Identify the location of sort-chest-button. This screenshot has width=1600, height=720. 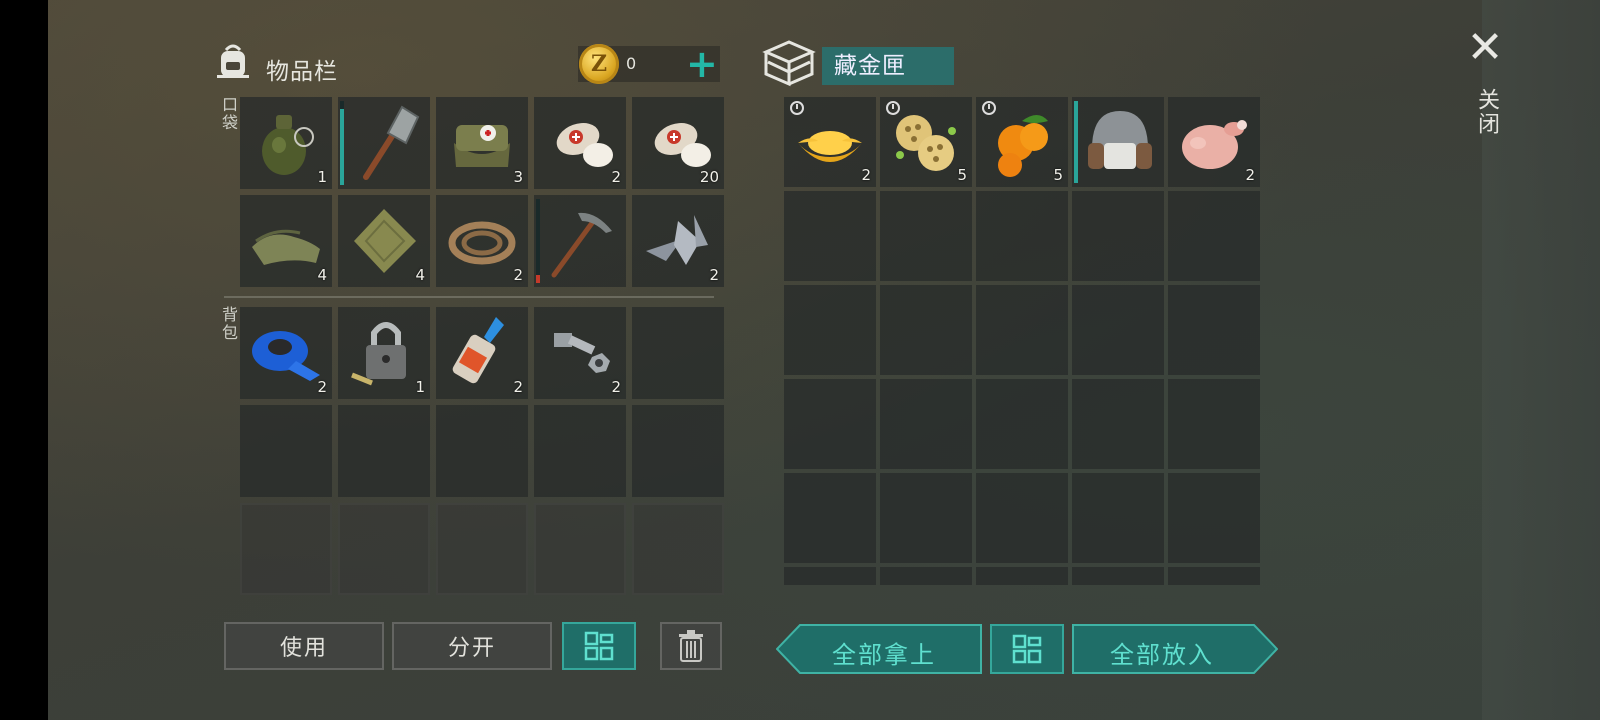
(1027, 649).